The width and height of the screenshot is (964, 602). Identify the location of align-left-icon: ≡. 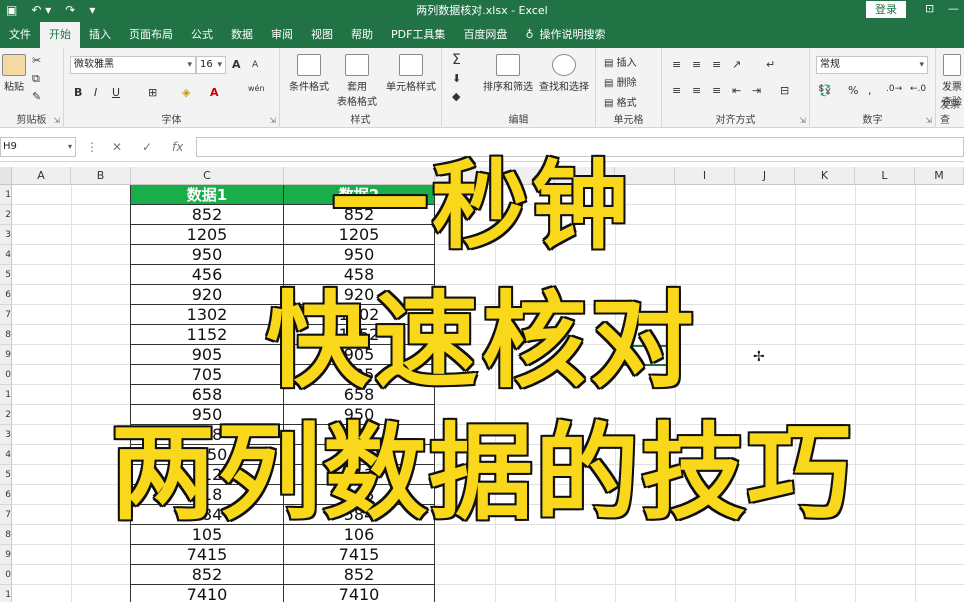
(676, 90).